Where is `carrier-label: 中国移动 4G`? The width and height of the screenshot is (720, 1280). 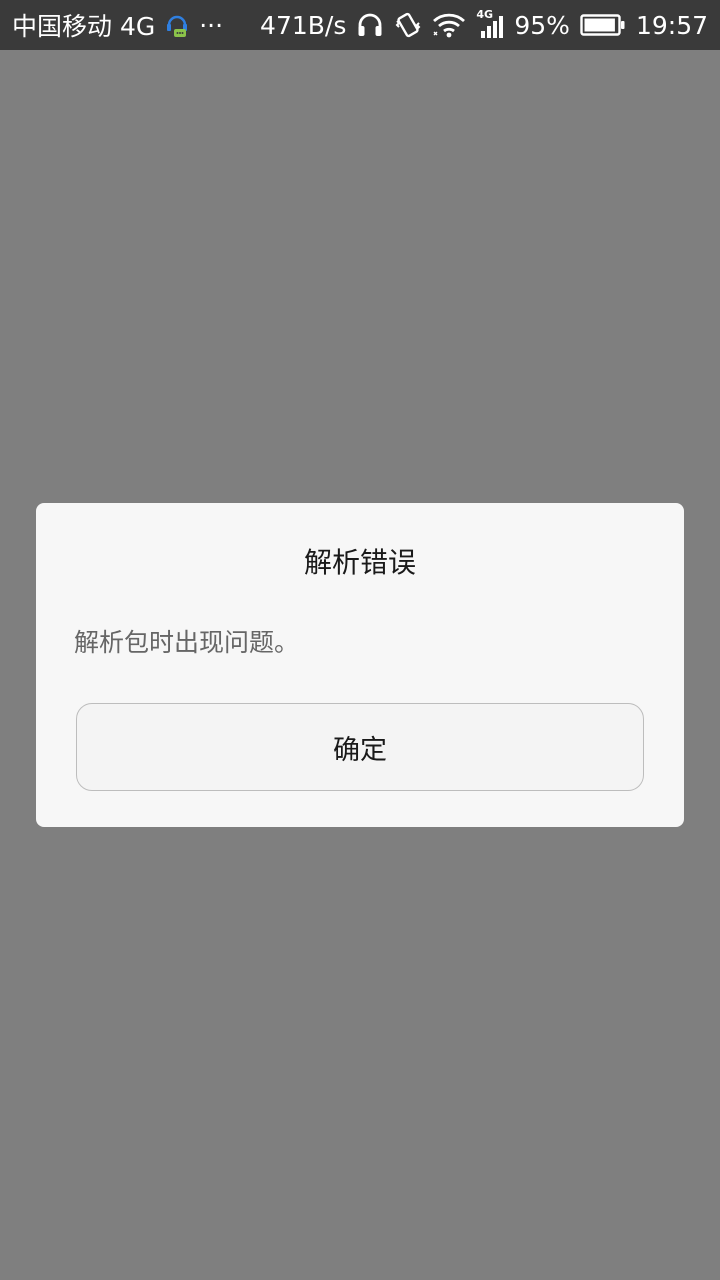 carrier-label: 中国移动 4G is located at coordinates (84, 26).